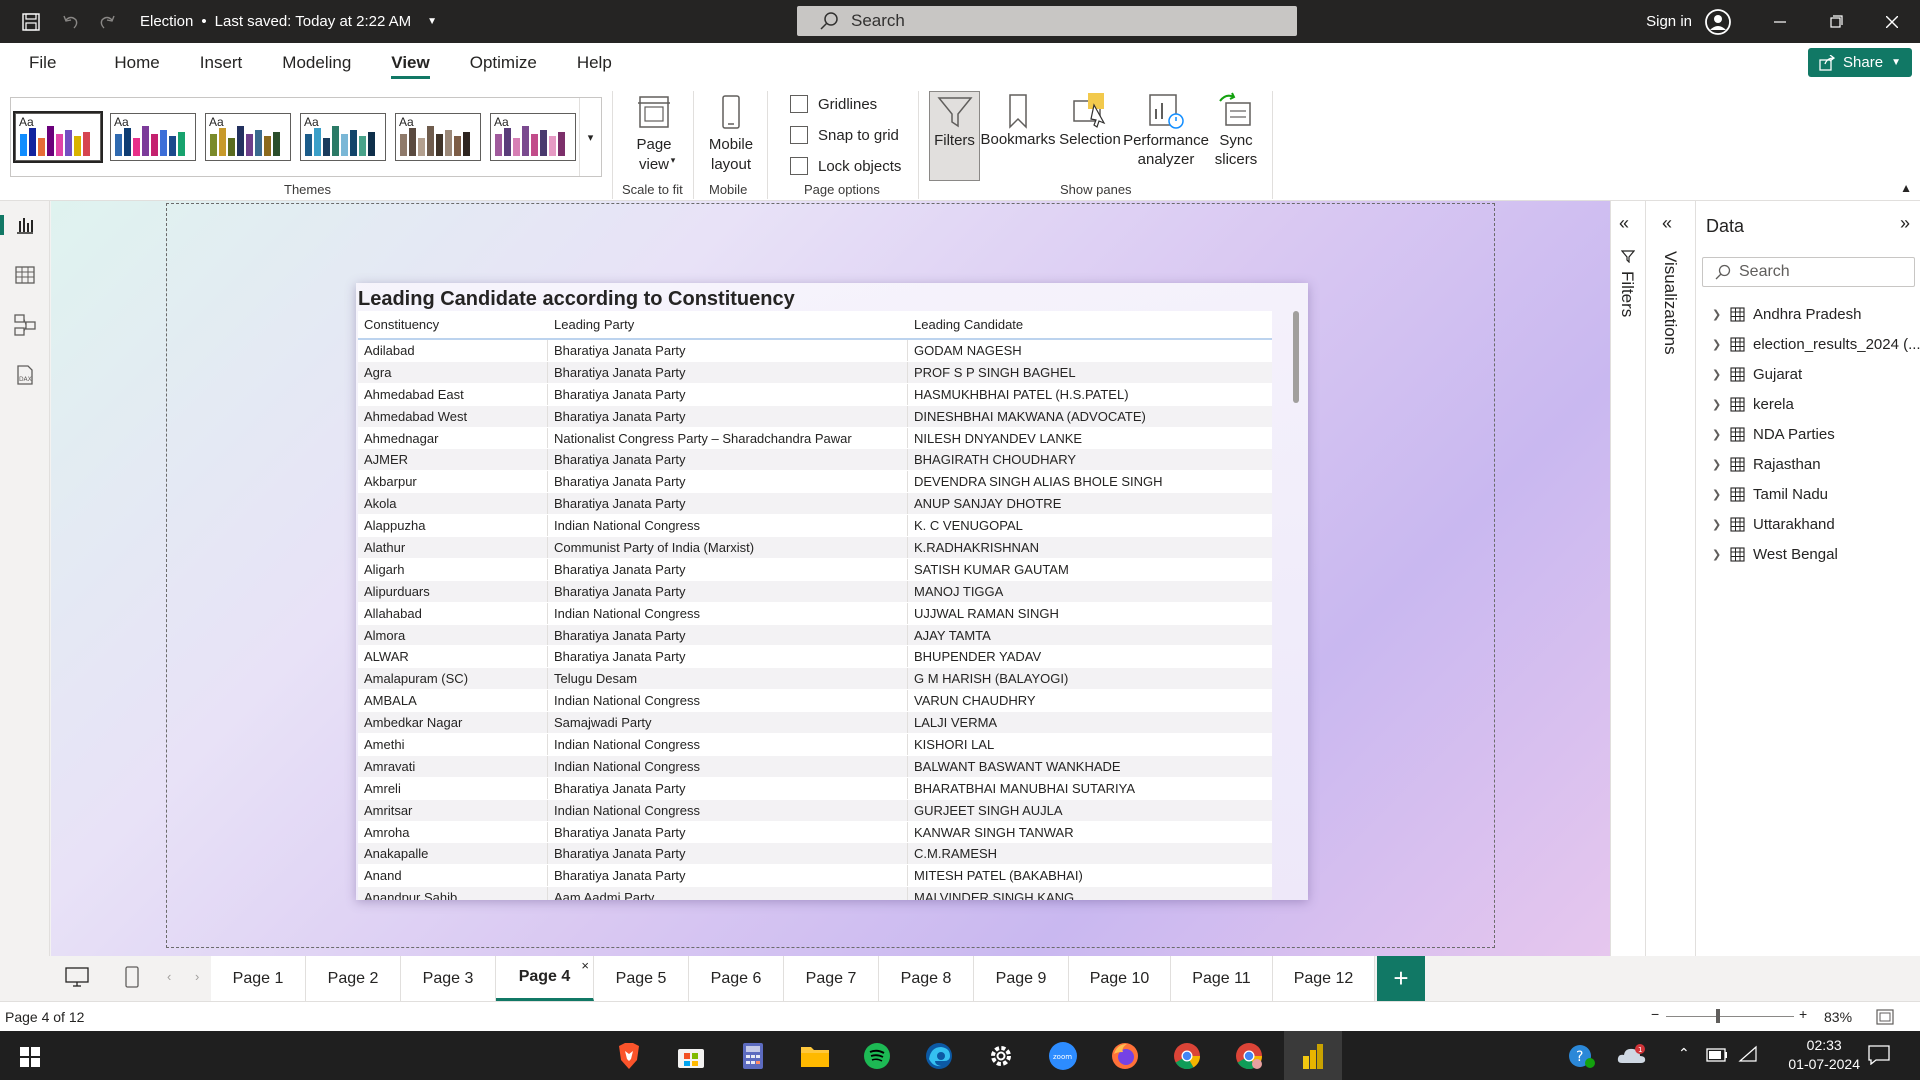 This screenshot has width=1920, height=1080. Describe the element at coordinates (1187, 1056) in the screenshot. I see `chrome-icon` at that location.